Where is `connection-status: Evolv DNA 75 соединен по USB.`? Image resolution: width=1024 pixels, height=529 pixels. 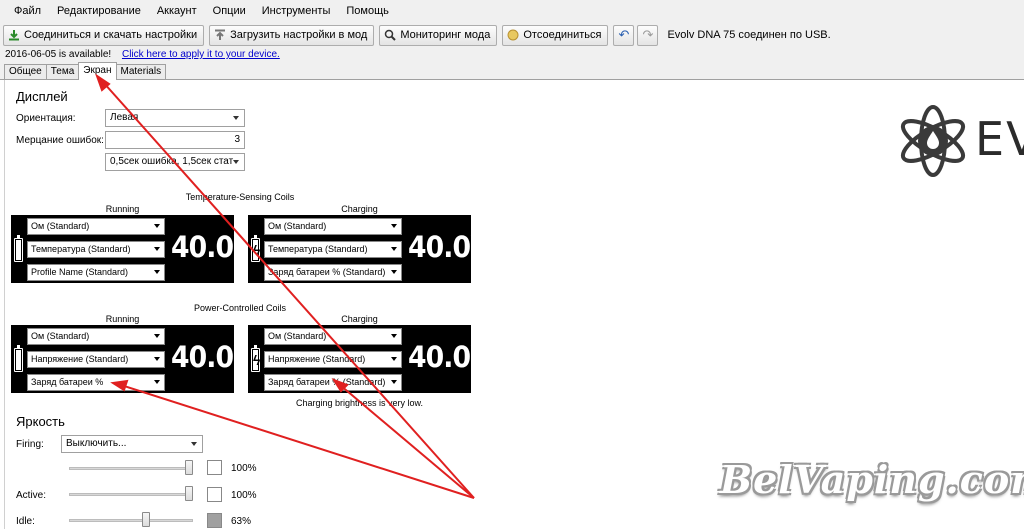
connection-status: Evolv DNA 75 соединен по USB. is located at coordinates (749, 35).